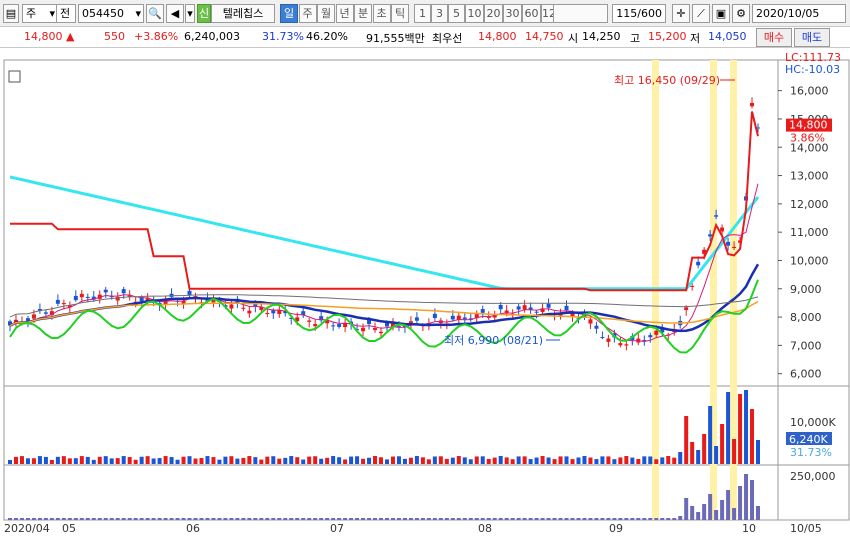 This screenshot has height=536, width=850. What do you see at coordinates (175, 13) in the screenshot?
I see `speaker-icon: ◀` at bounding box center [175, 13].